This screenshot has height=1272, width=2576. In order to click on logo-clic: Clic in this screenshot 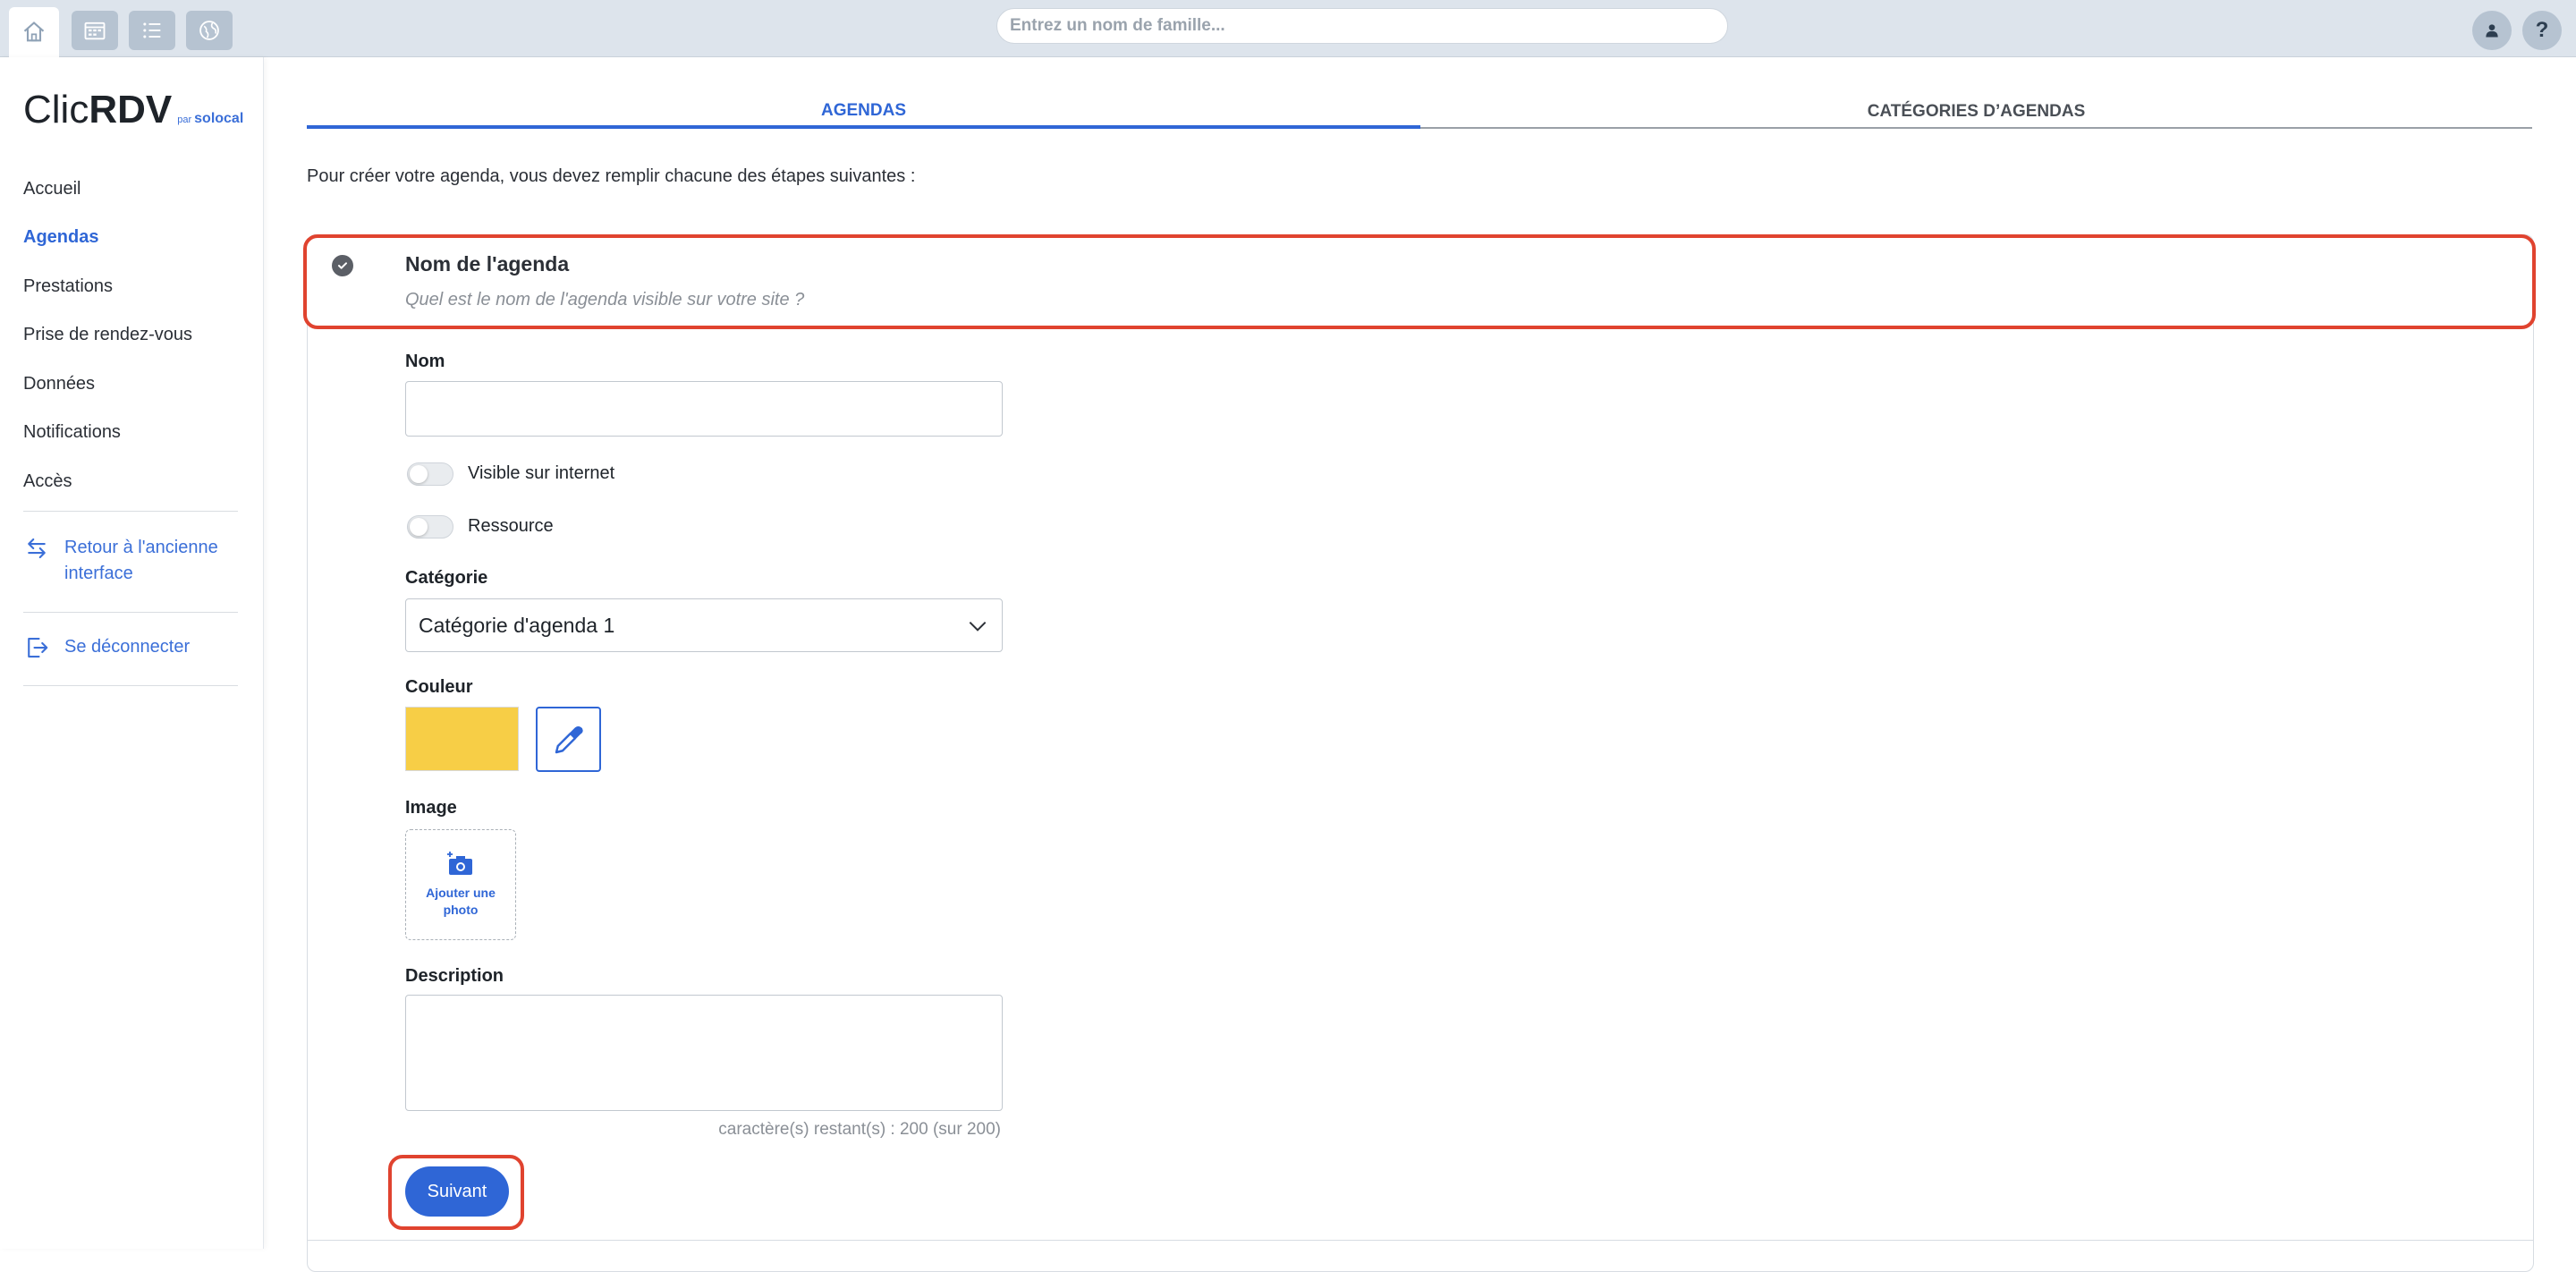, I will do `click(56, 109)`.